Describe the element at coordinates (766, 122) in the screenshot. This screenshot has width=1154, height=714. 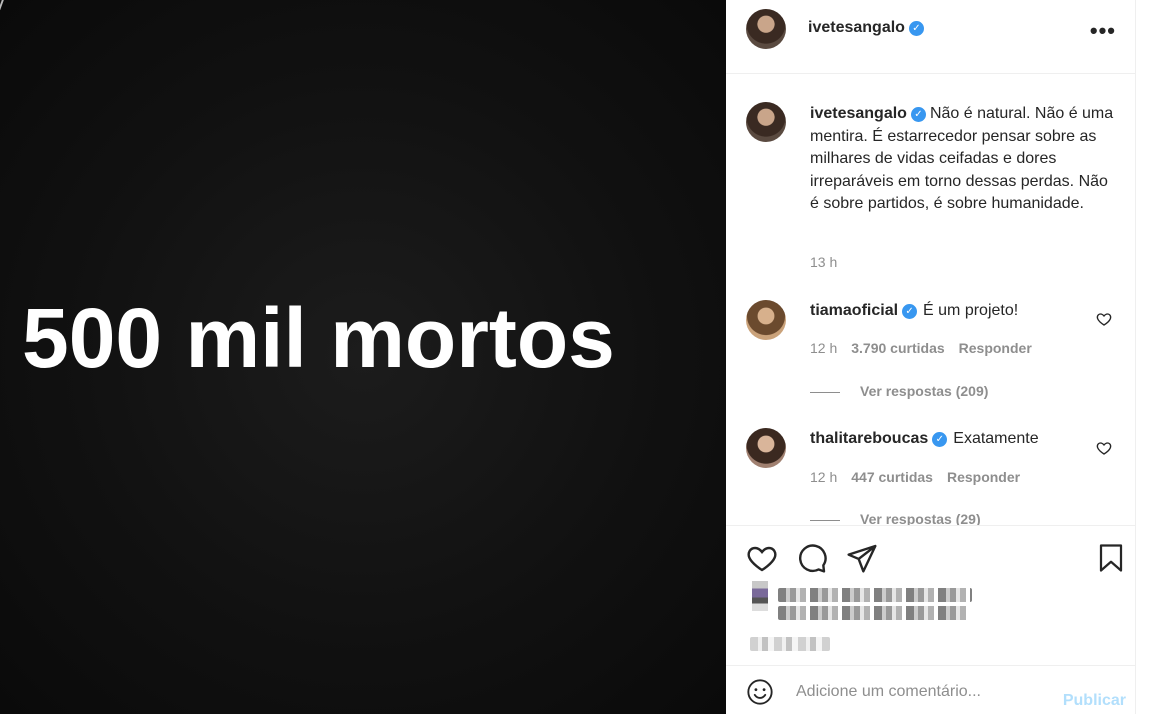
I see `caption-avatar` at that location.